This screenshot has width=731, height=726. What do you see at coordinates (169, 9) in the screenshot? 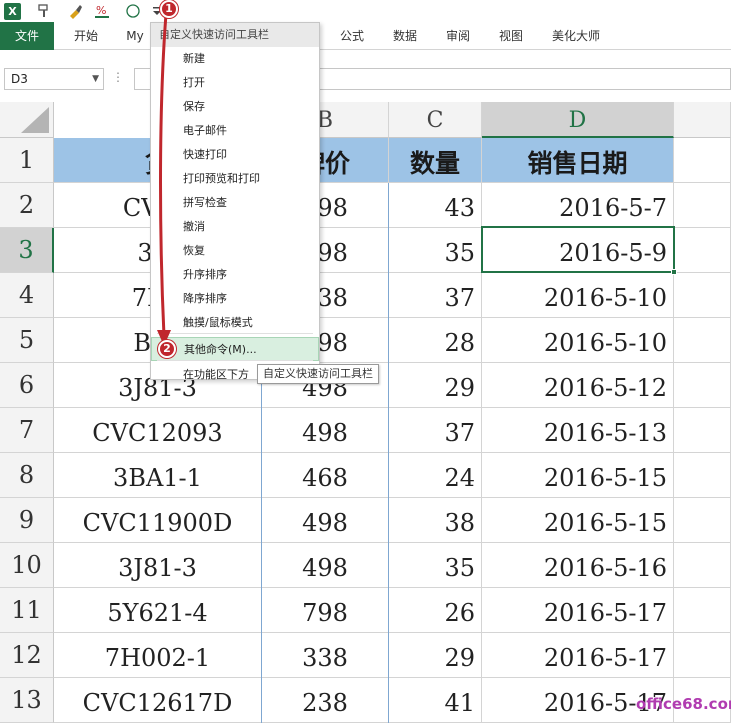
I see `annotation-badge-1: 1` at bounding box center [169, 9].